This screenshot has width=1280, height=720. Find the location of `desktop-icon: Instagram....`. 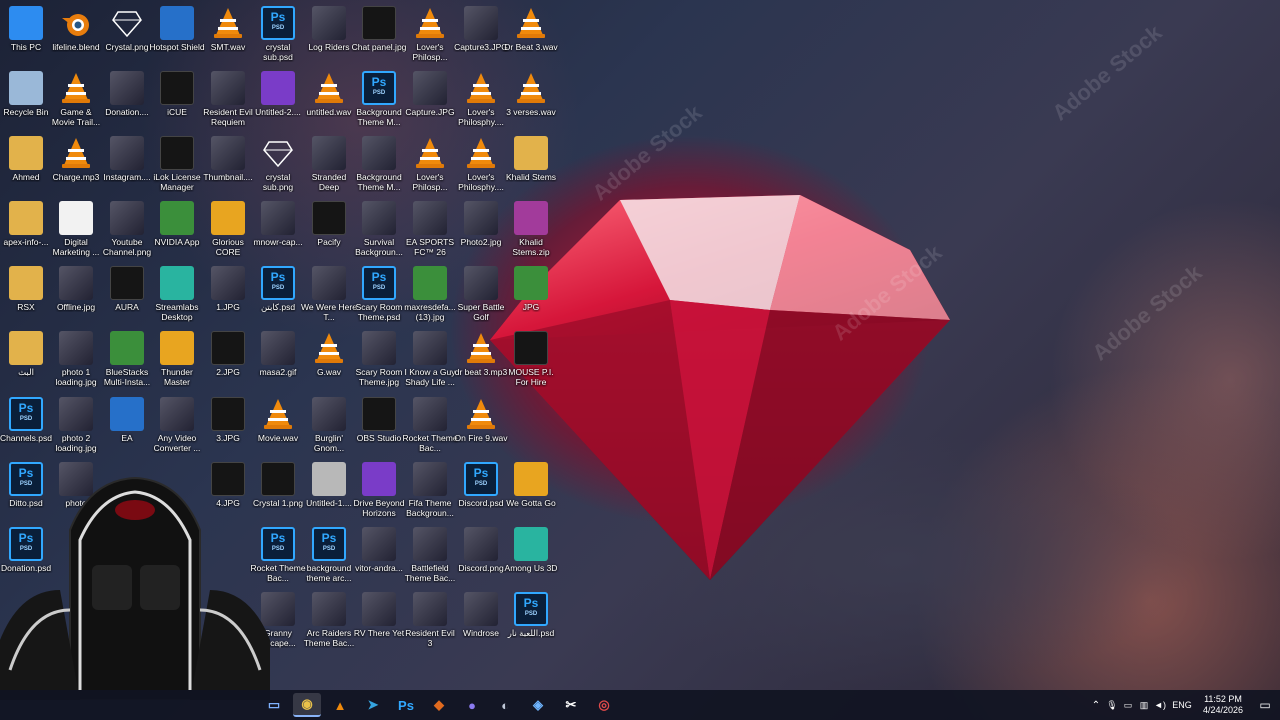

desktop-icon: Instagram.... is located at coordinates (127, 159).